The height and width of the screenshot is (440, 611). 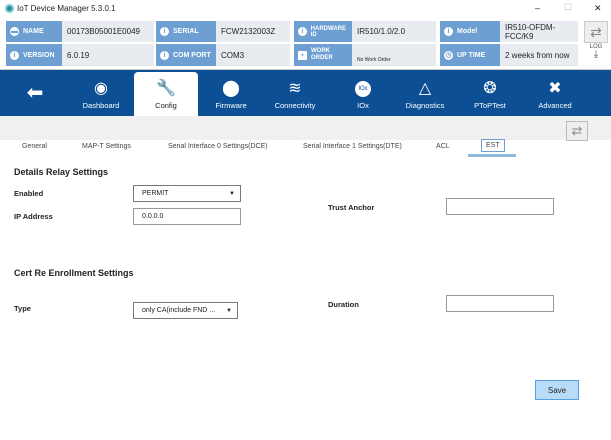 I want to click on active-tab-indicator, so click(x=492, y=155).